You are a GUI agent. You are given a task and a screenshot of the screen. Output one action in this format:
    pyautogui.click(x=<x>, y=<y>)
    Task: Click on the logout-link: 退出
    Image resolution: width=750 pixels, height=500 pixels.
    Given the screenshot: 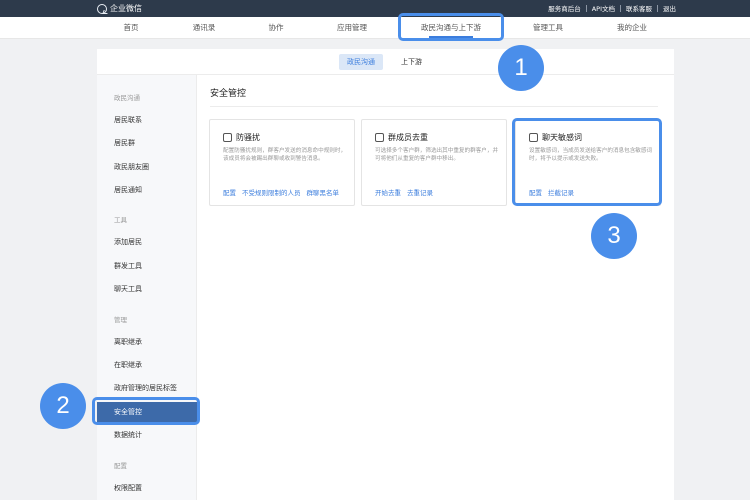 What is the action you would take?
    pyautogui.click(x=669, y=8)
    